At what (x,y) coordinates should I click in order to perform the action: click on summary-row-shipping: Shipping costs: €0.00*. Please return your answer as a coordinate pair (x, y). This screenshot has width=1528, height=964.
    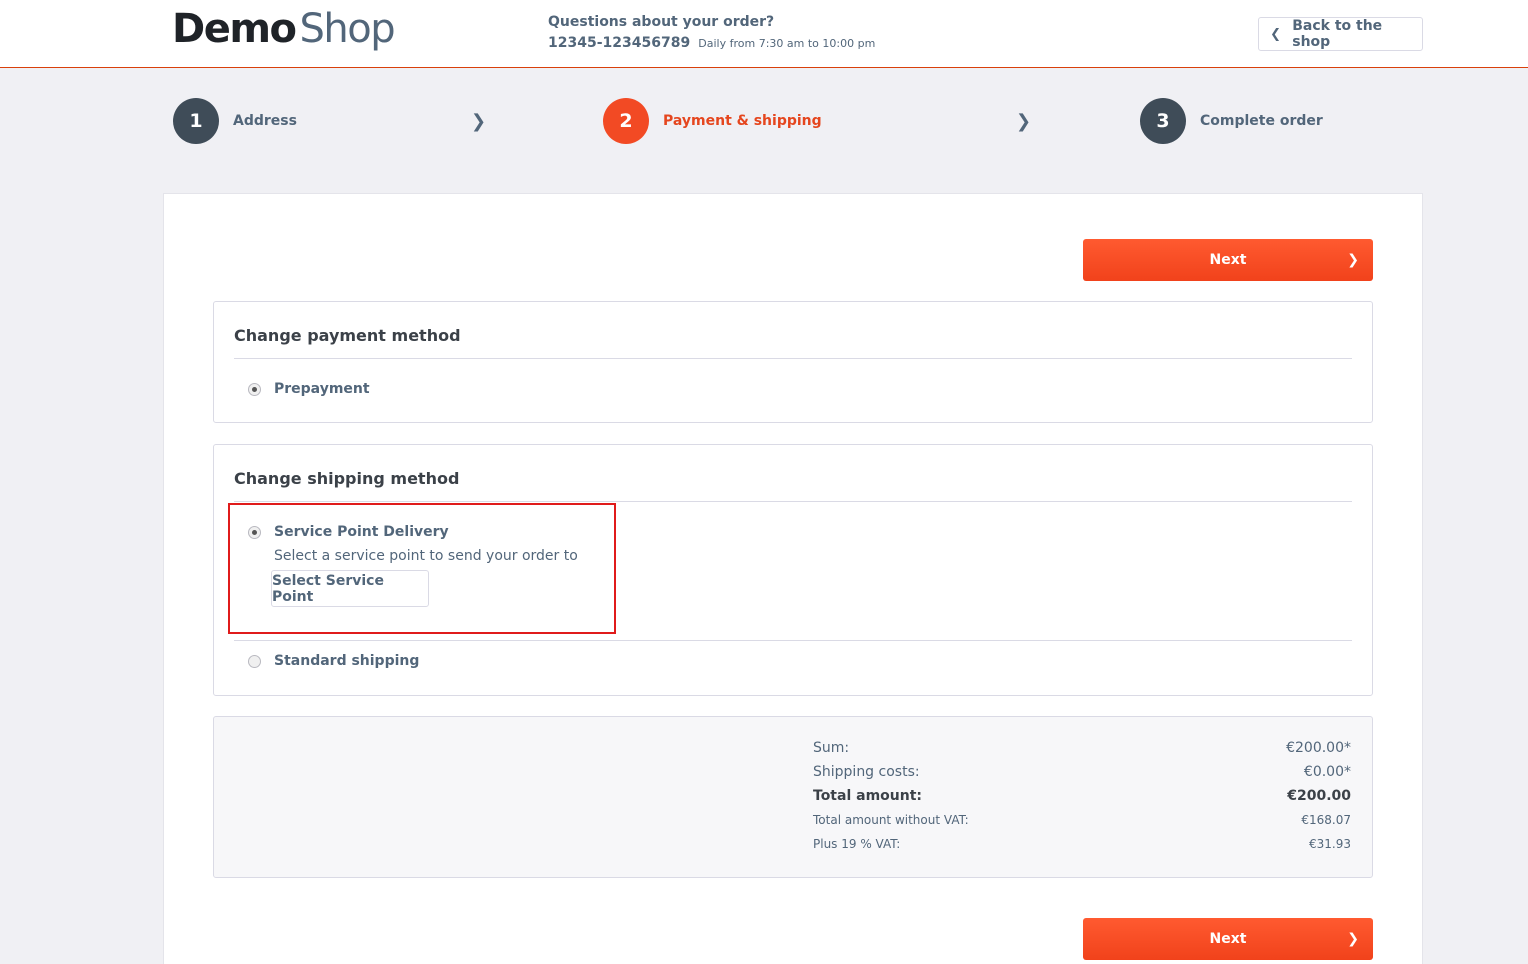
    Looking at the image, I should click on (1082, 772).